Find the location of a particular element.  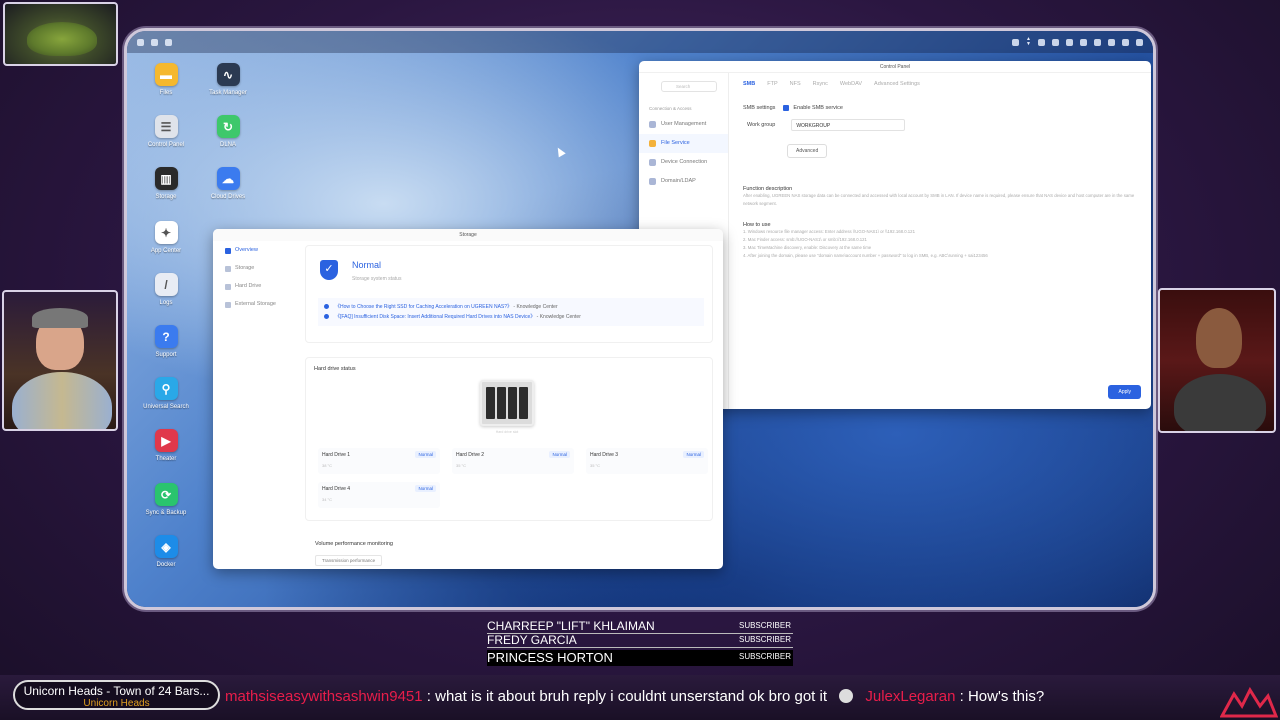

speed-readout: ▲ ▼ is located at coordinates (1028, 41).